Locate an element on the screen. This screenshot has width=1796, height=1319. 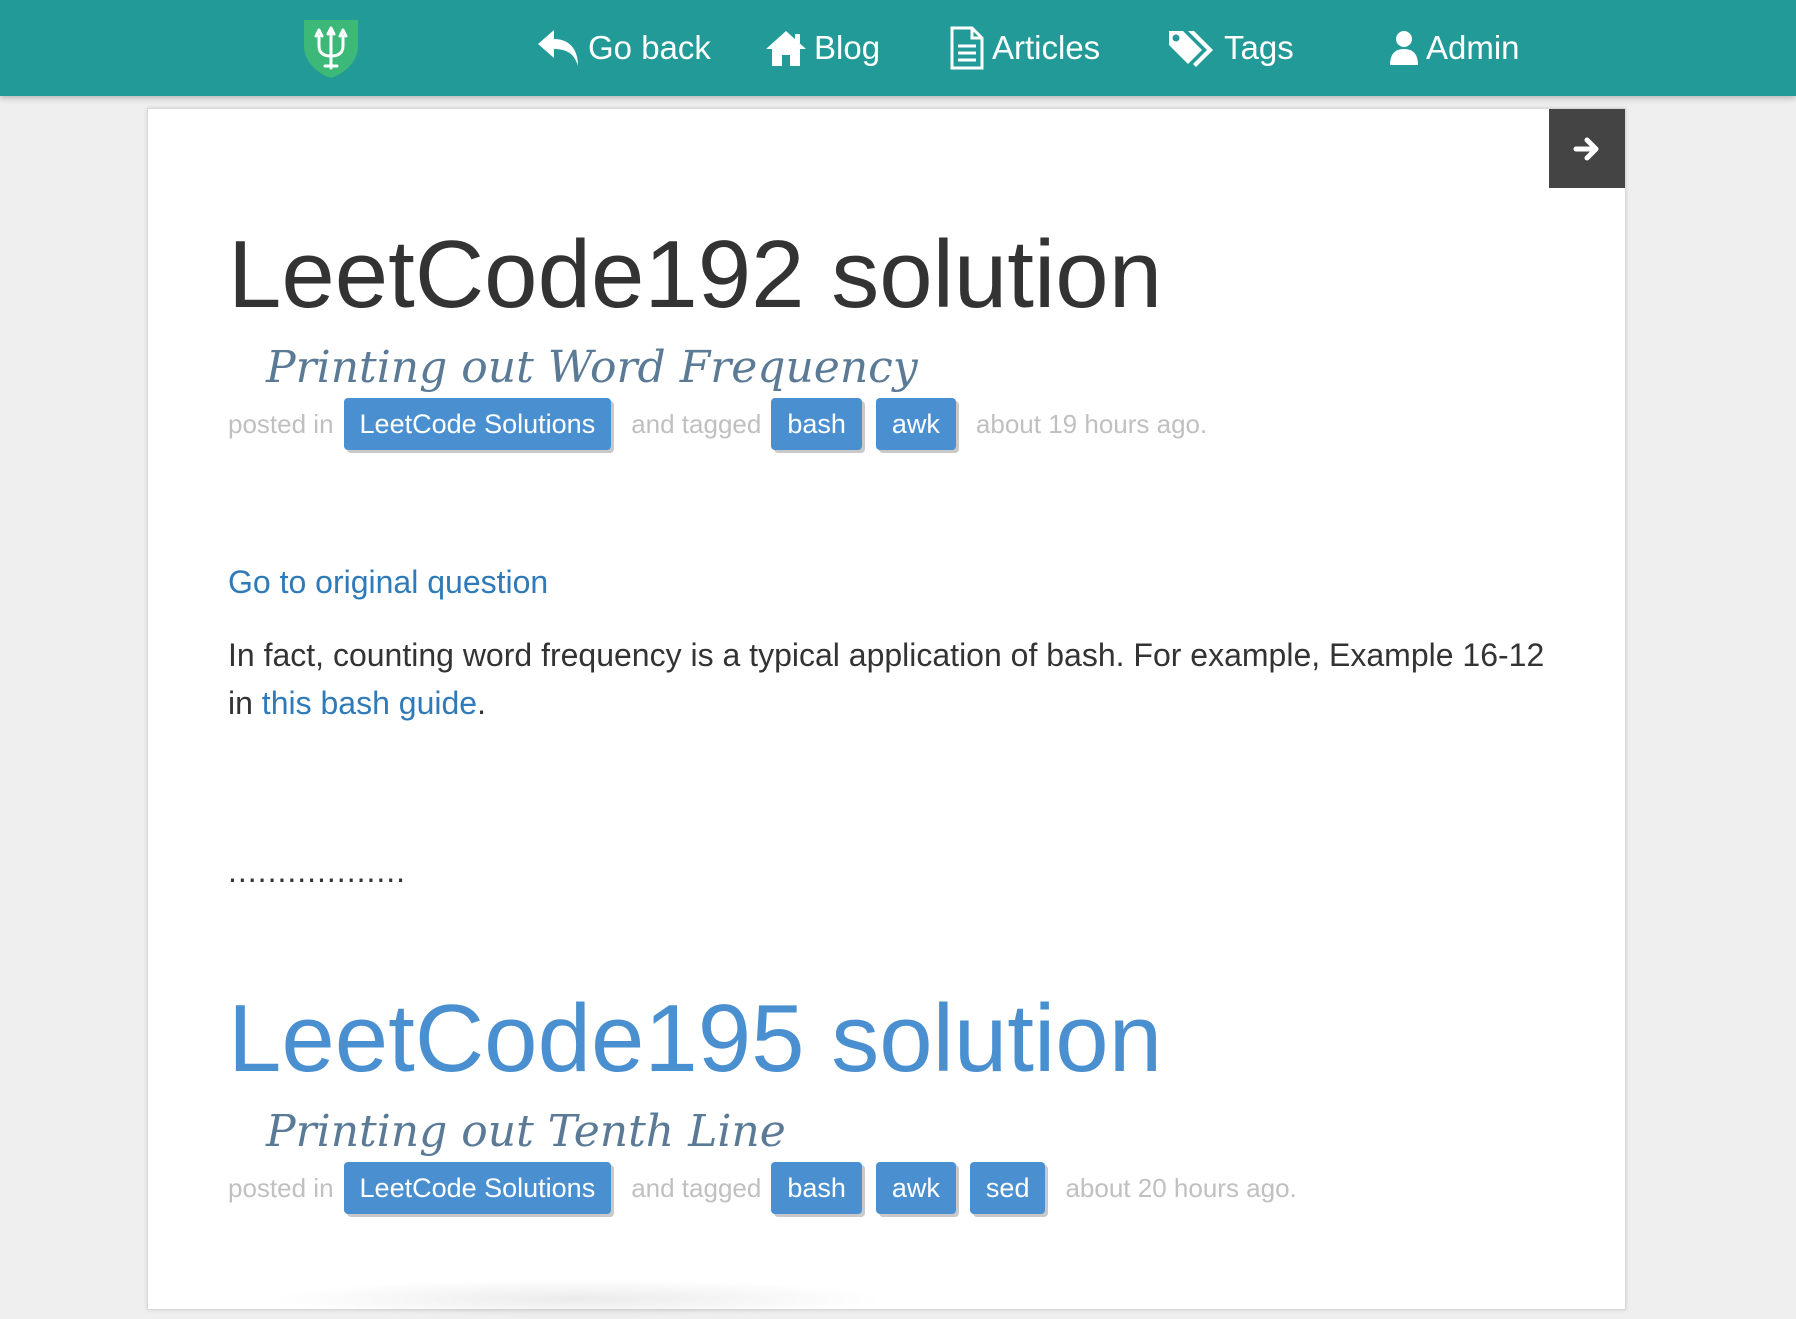
document-icon is located at coordinates (967, 48).